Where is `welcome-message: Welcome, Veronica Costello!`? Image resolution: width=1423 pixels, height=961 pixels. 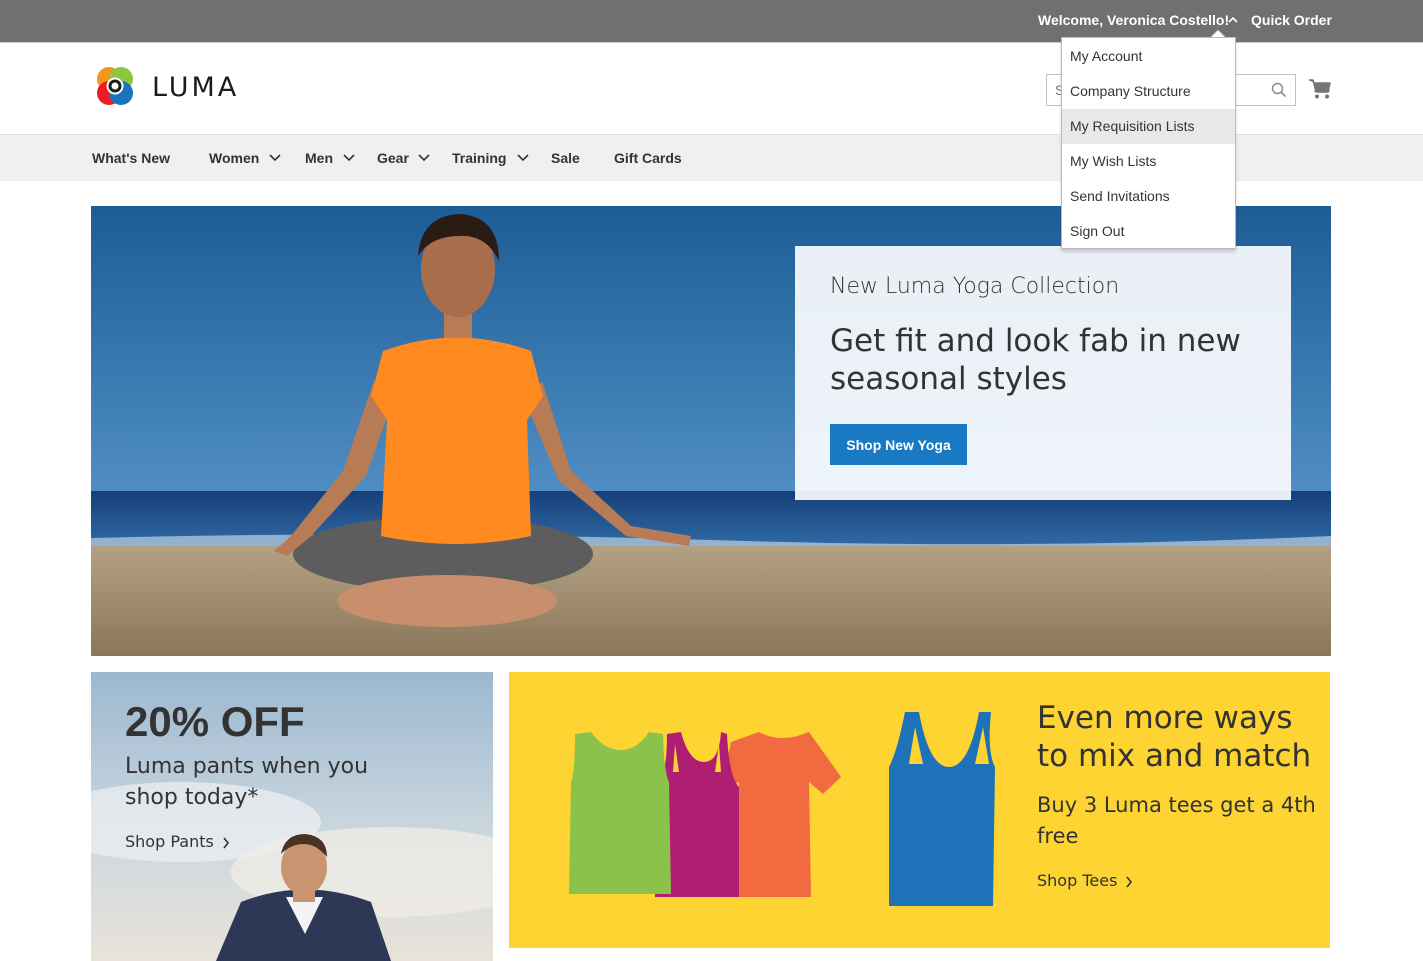
welcome-message: Welcome, Veronica Costello! is located at coordinates (1133, 20).